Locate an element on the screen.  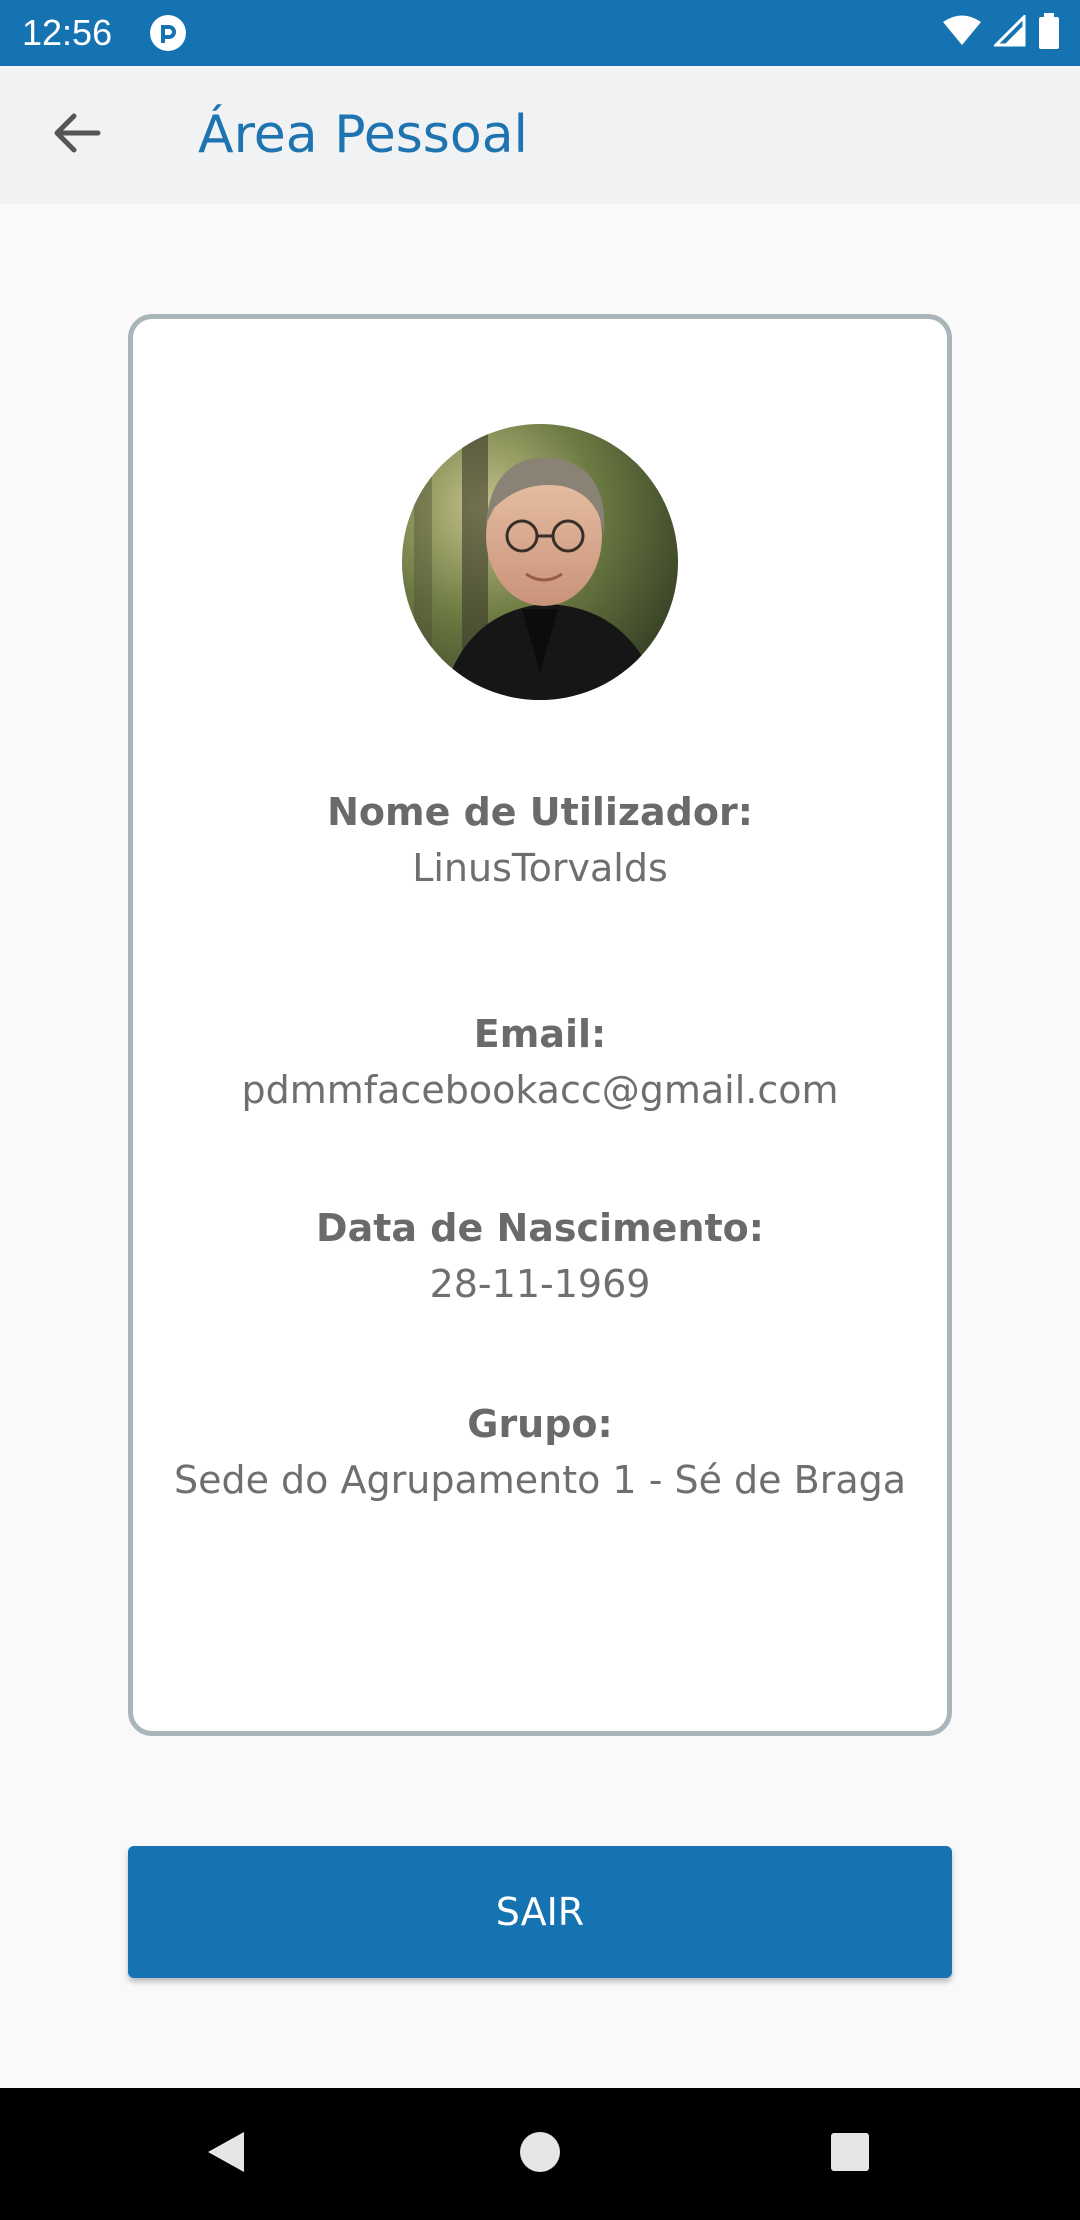
app-bar: Área Pessoal is located at coordinates (540, 135).